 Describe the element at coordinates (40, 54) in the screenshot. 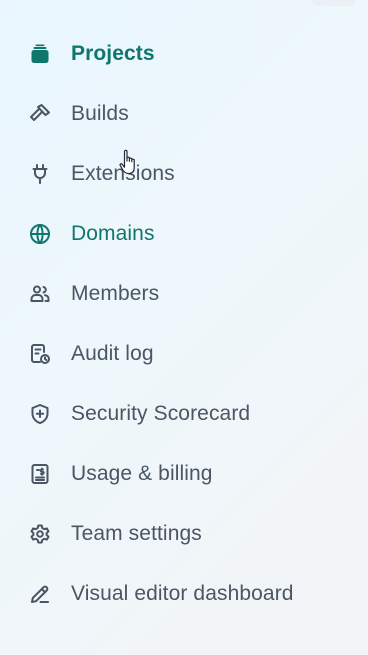

I see `stacked-folders-icon` at that location.